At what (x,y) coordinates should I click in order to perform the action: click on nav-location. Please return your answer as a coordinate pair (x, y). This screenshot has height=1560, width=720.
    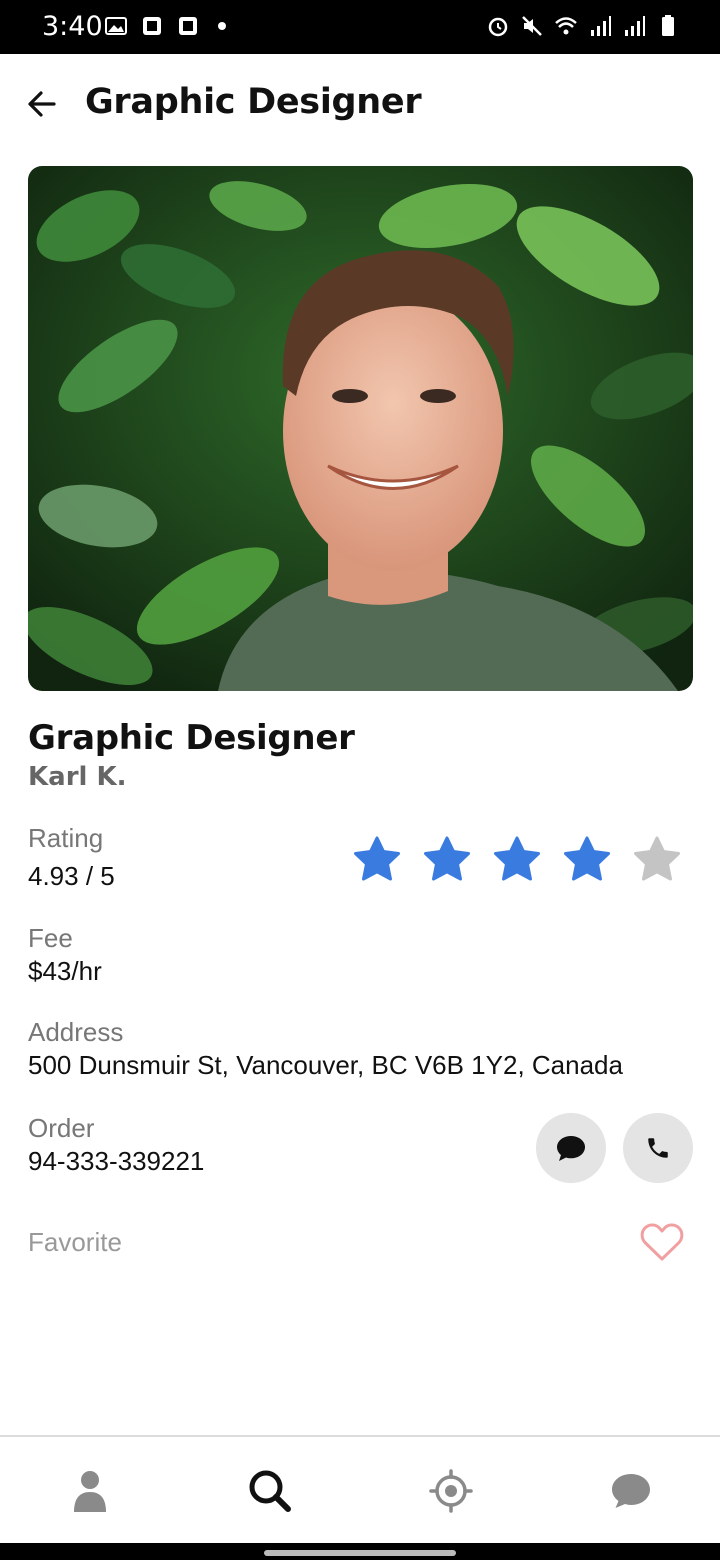
    Looking at the image, I should click on (451, 1491).